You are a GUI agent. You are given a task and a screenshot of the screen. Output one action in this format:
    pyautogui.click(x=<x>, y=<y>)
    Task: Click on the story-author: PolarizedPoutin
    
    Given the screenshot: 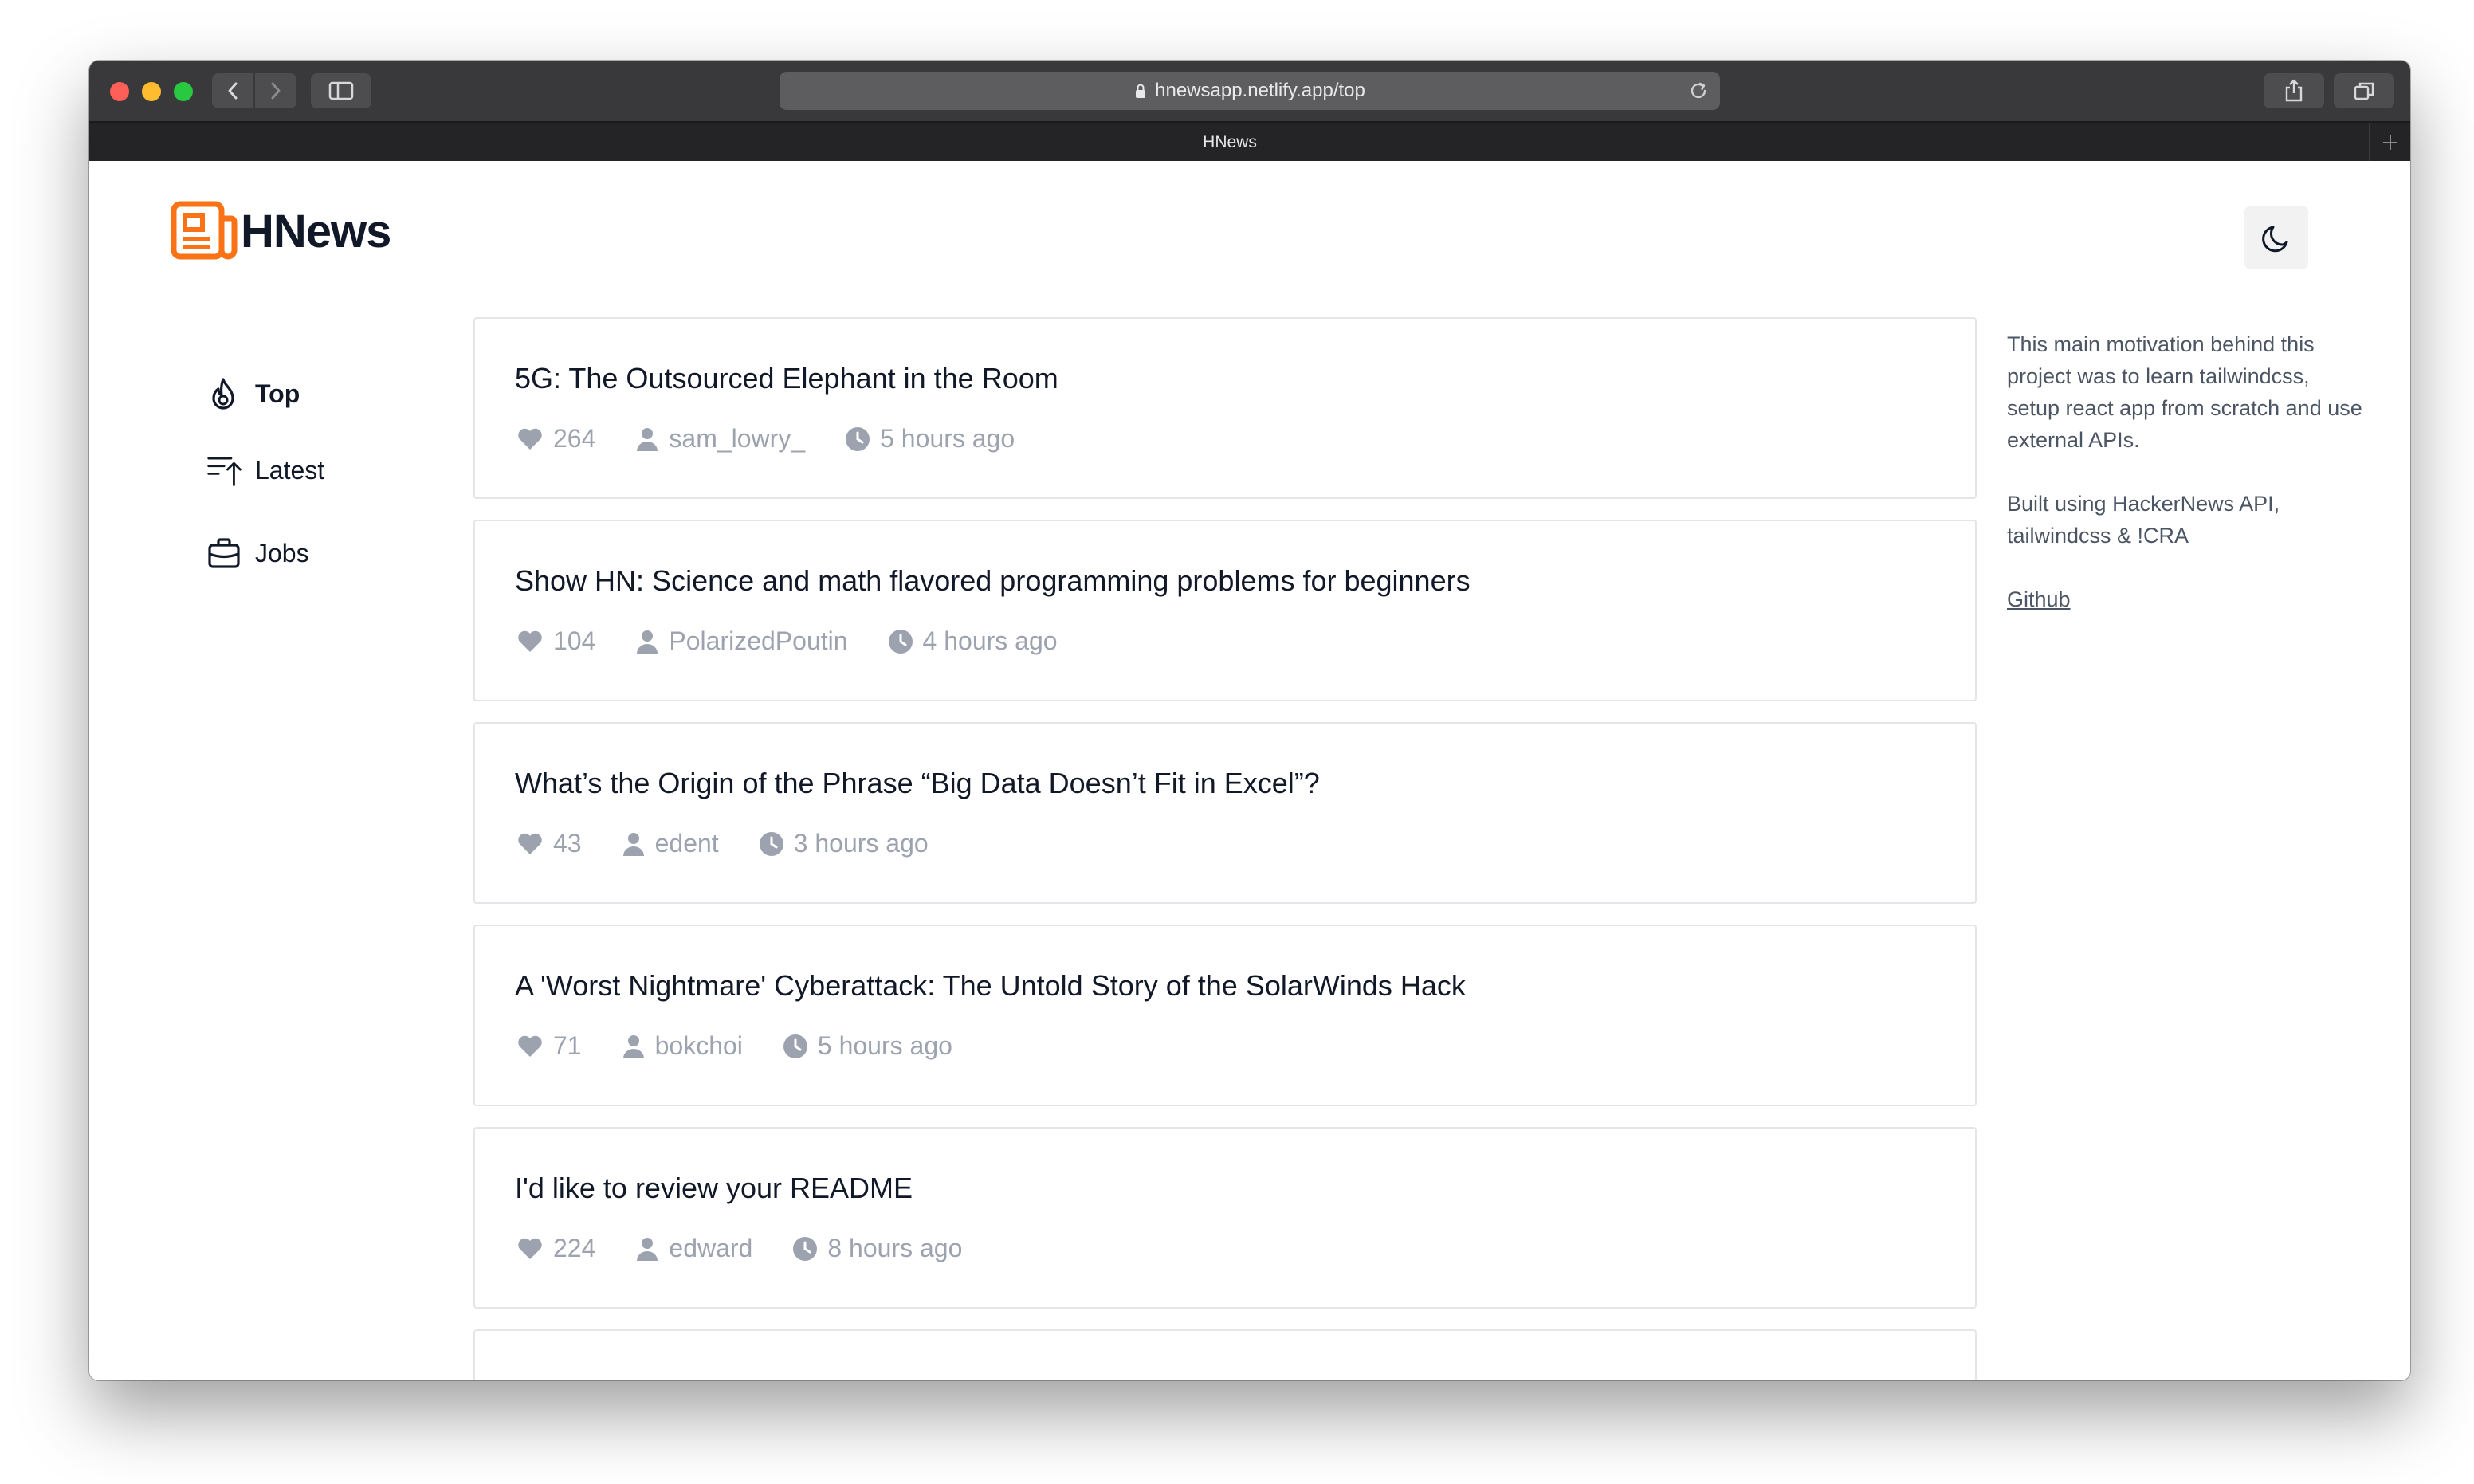 What is the action you would take?
    pyautogui.click(x=758, y=641)
    